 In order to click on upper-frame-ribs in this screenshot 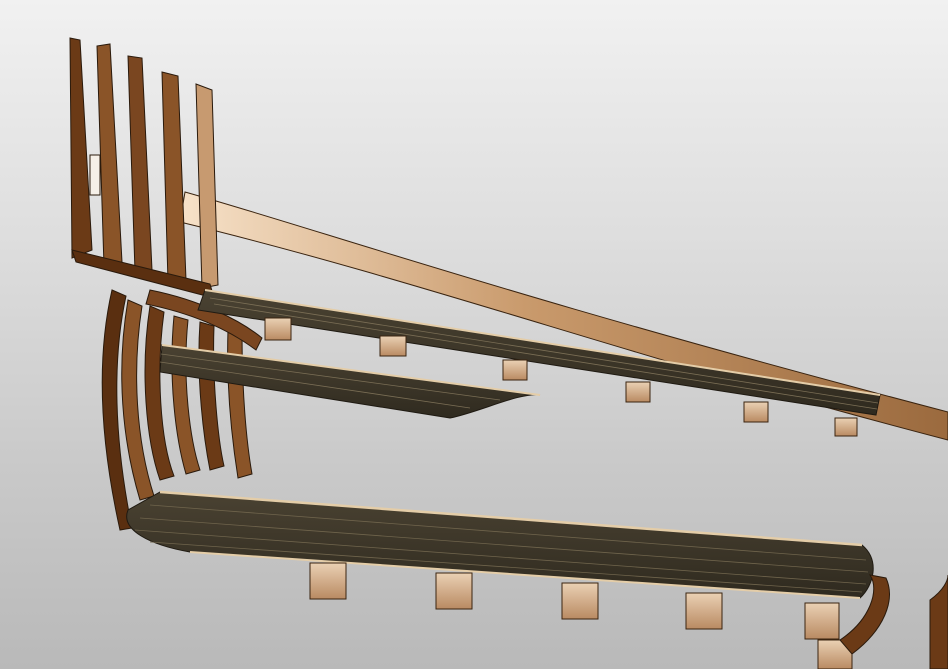, I will do `click(144, 168)`.